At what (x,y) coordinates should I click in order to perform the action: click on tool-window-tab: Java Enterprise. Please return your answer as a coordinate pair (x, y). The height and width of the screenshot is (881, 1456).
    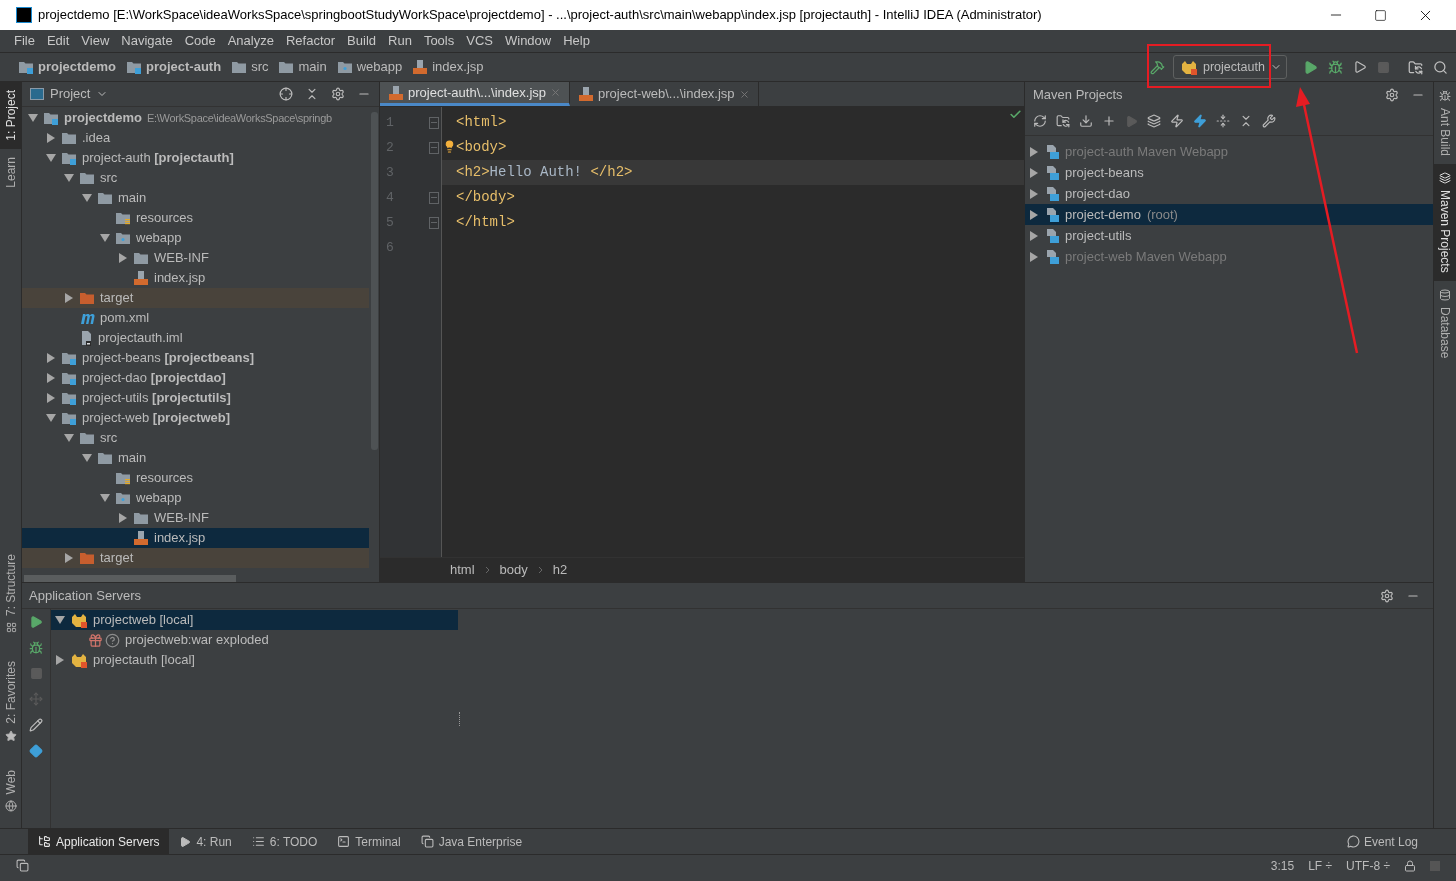
    Looking at the image, I should click on (471, 841).